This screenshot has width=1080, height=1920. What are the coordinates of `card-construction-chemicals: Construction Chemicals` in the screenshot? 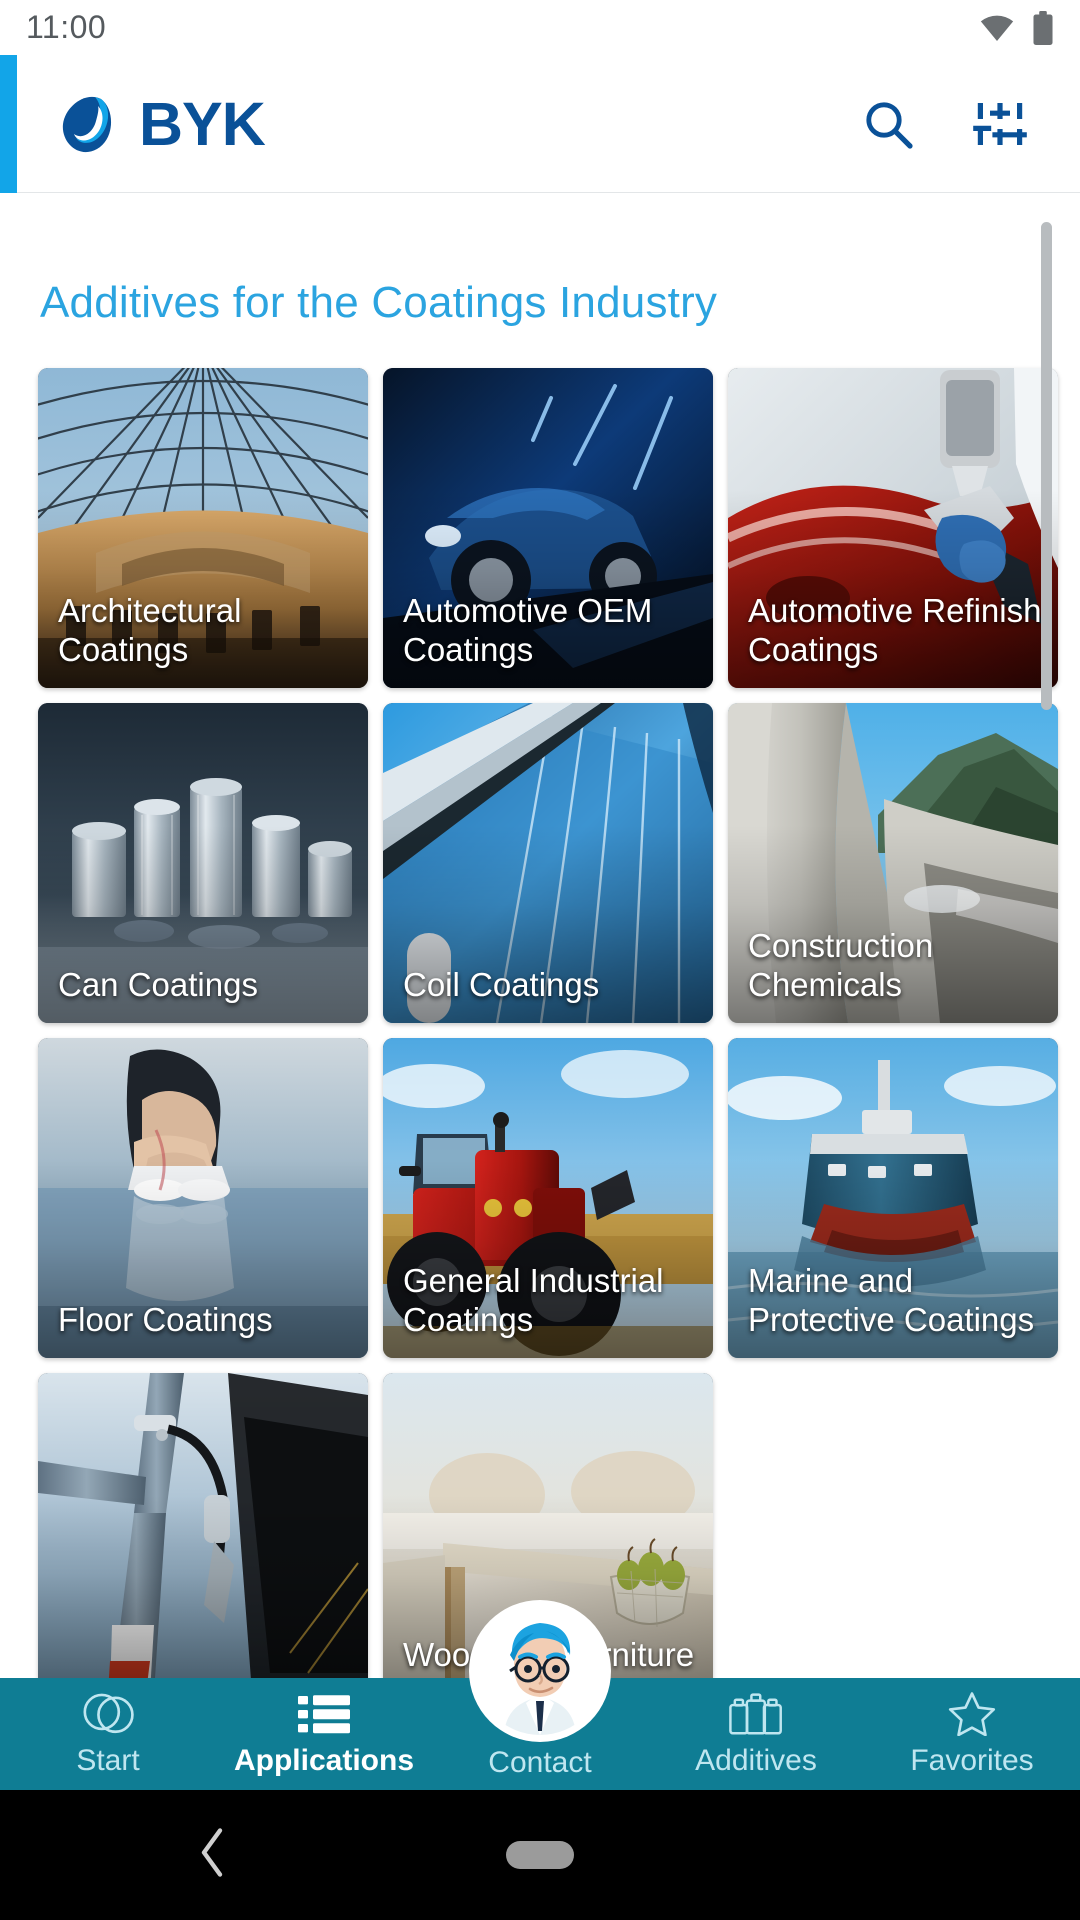 It's located at (893, 863).